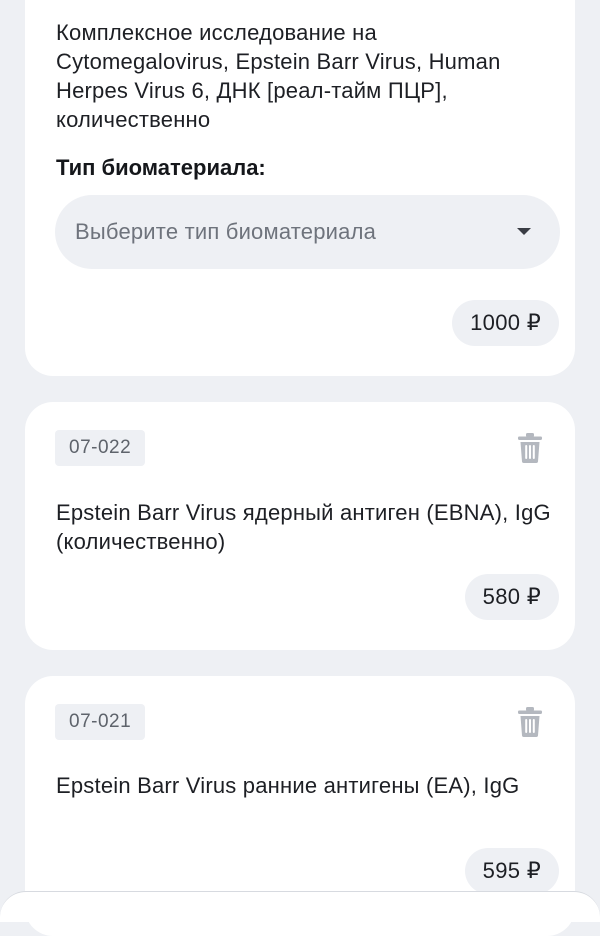 The width and height of the screenshot is (600, 936). What do you see at coordinates (226, 231) in the screenshot?
I see `biomaterial-select-placeholder: Выберите тип биоматериала` at bounding box center [226, 231].